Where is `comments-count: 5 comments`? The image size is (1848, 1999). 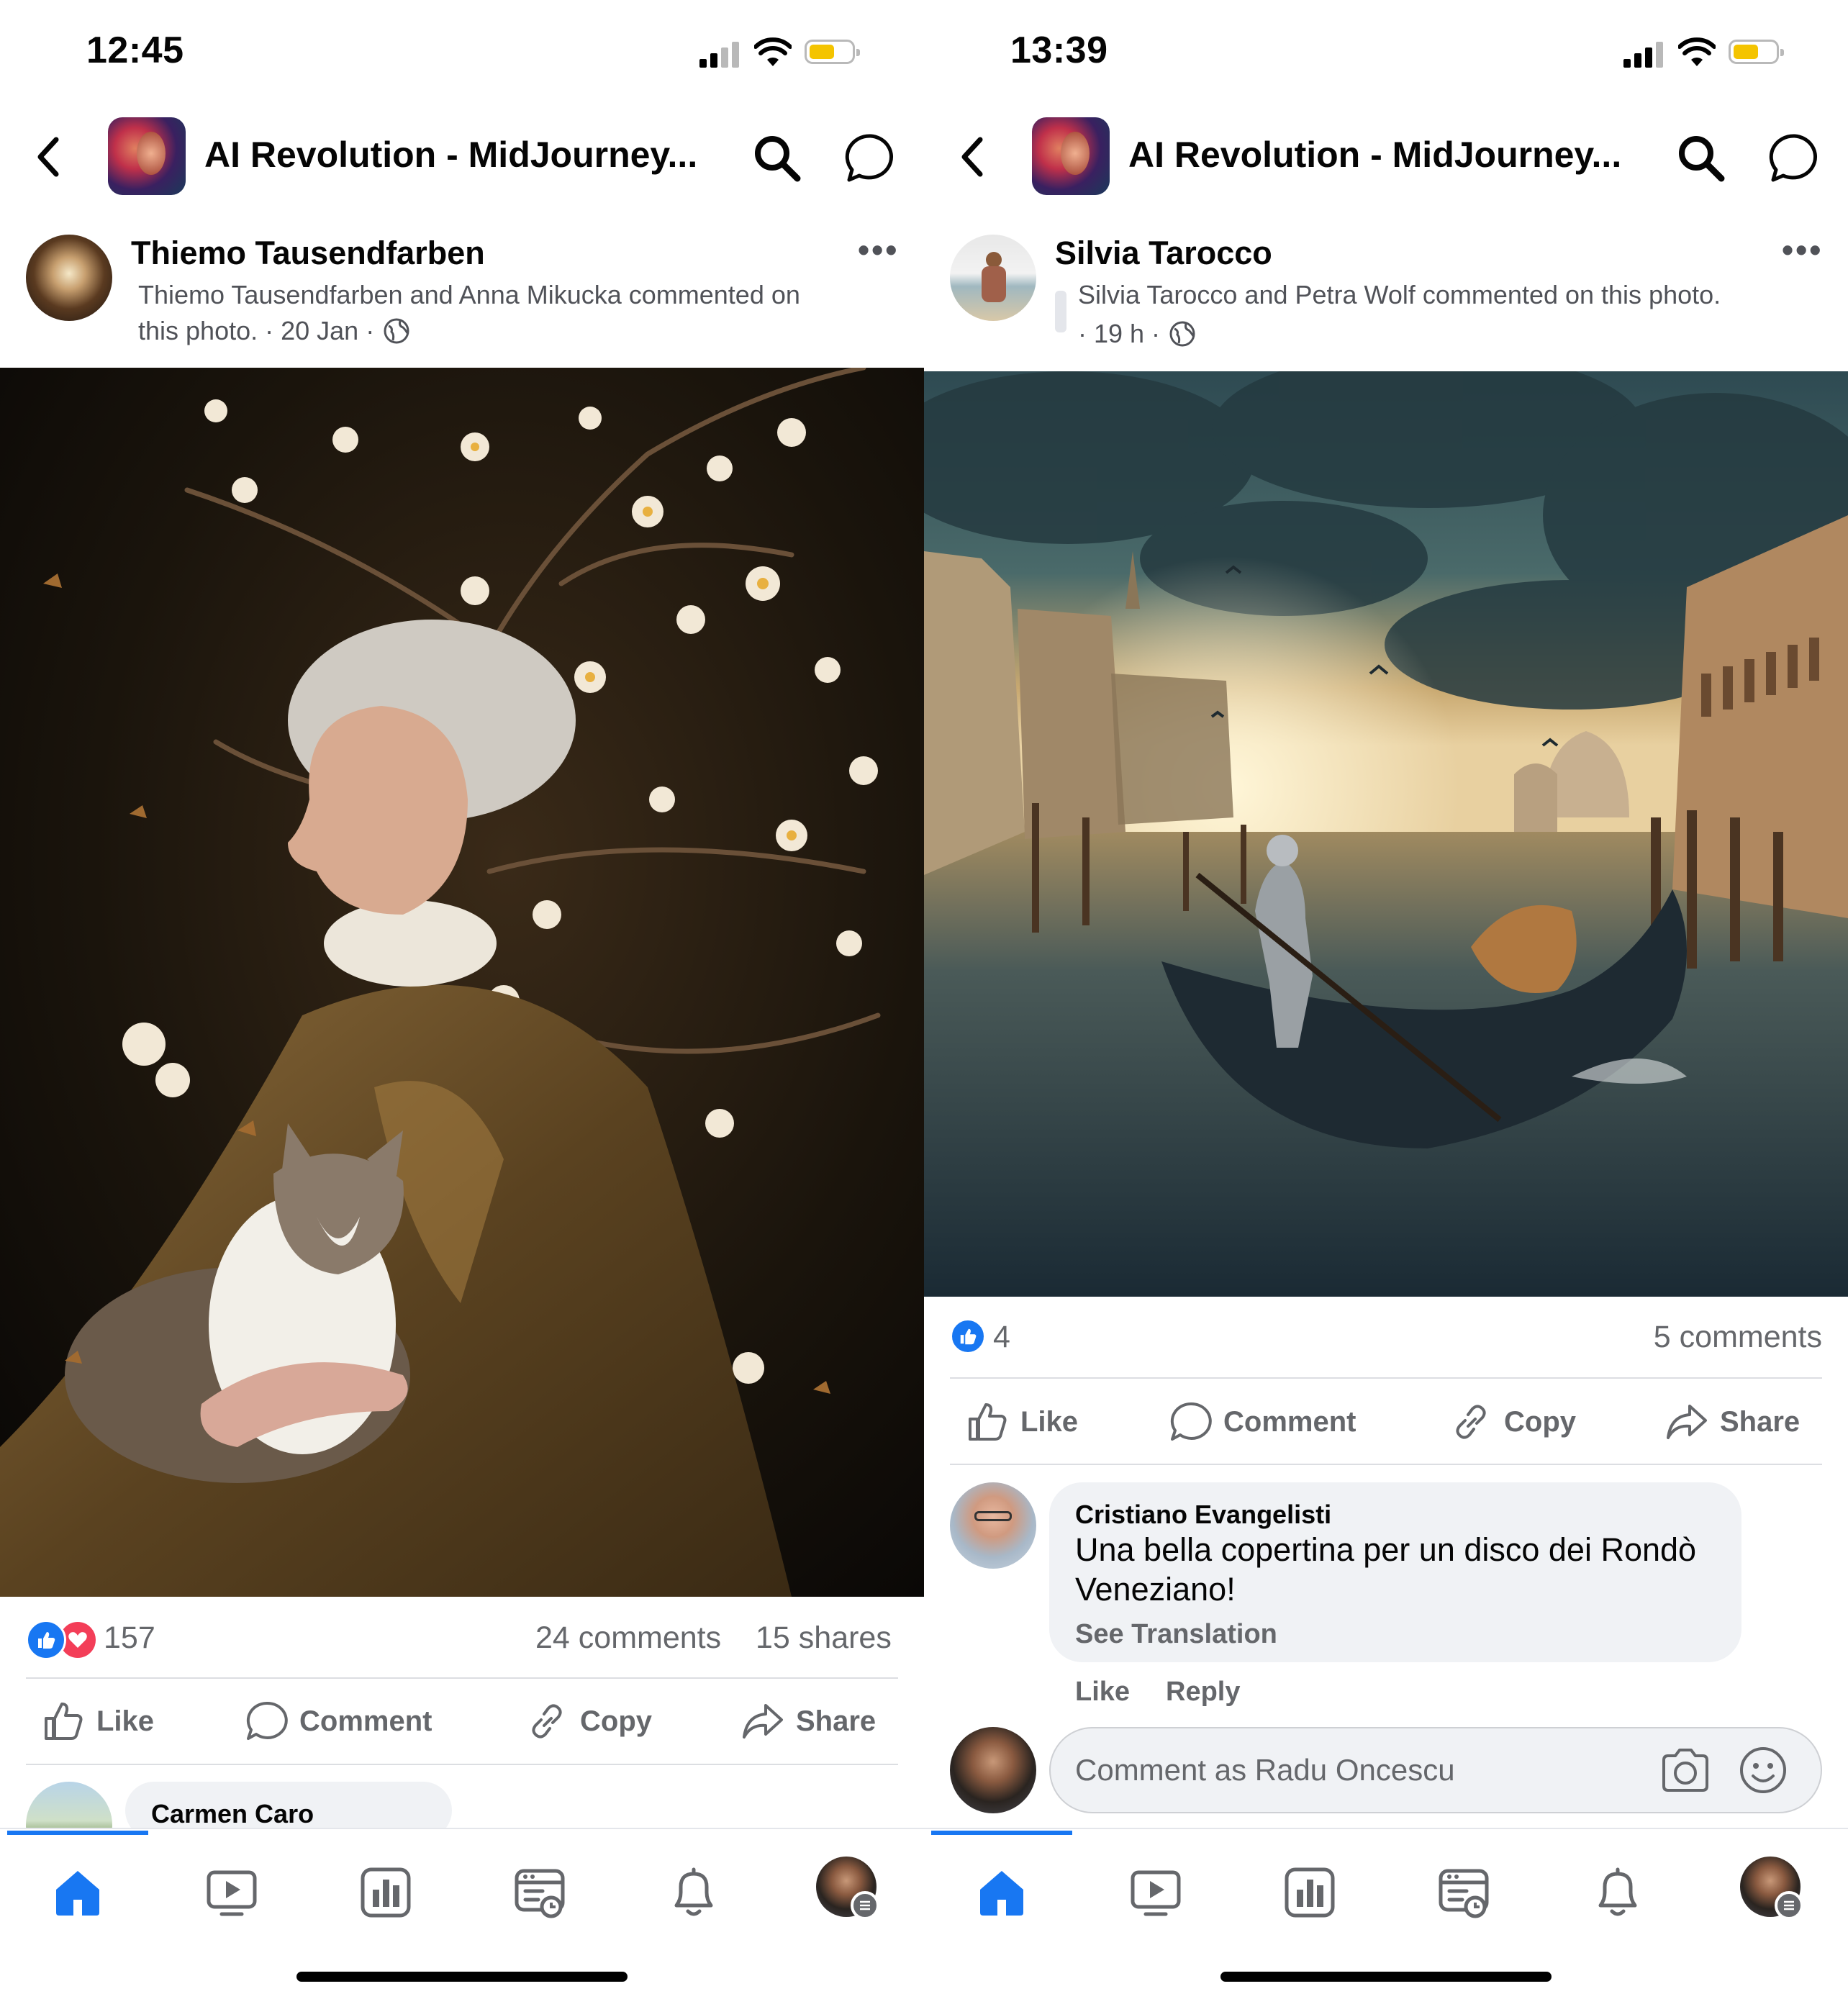 comments-count: 5 comments is located at coordinates (1733, 1337).